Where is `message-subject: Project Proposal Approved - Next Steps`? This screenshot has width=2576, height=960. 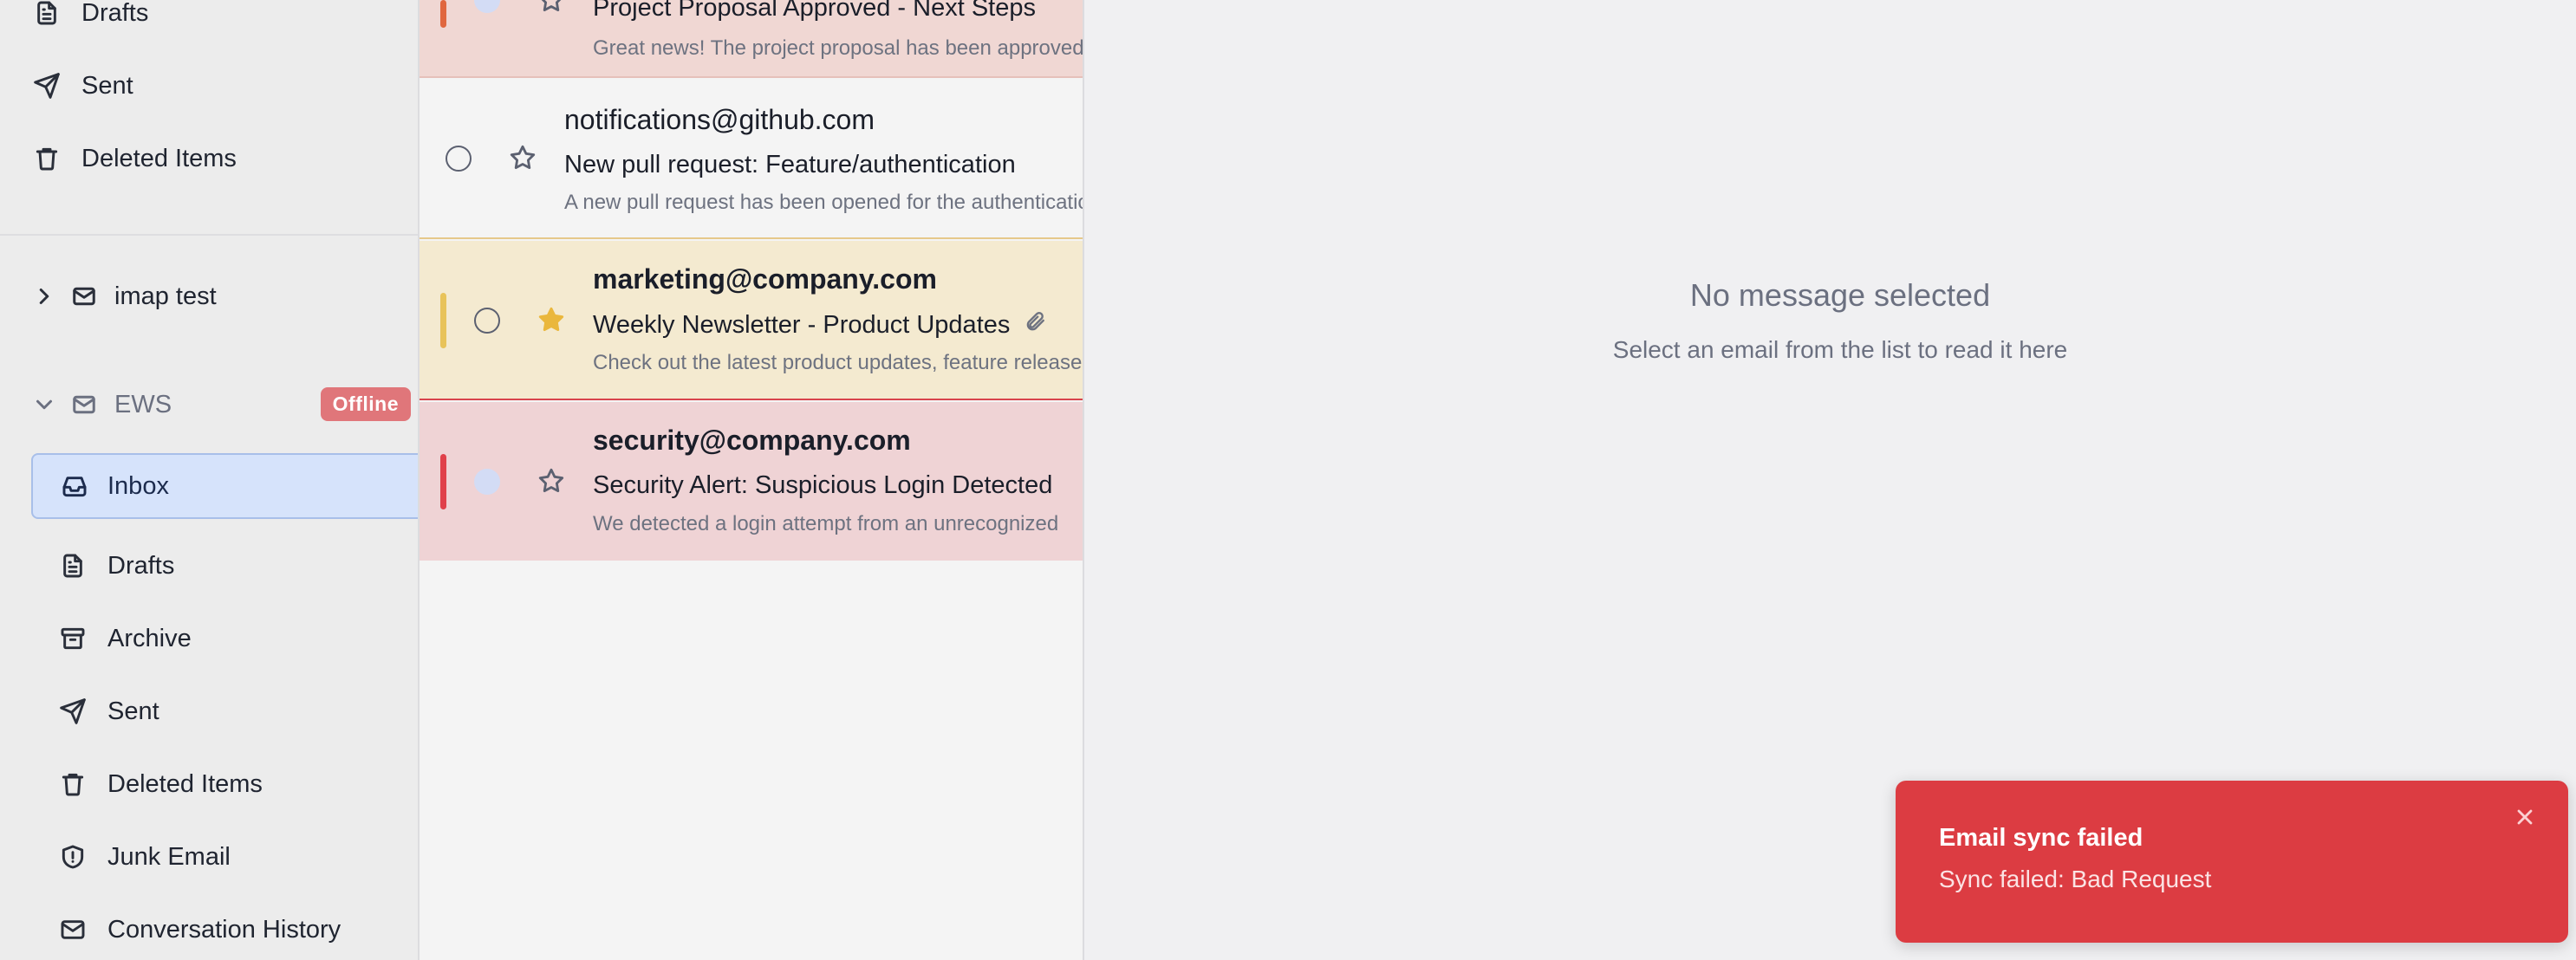 message-subject: Project Proposal Approved - Next Steps is located at coordinates (814, 11).